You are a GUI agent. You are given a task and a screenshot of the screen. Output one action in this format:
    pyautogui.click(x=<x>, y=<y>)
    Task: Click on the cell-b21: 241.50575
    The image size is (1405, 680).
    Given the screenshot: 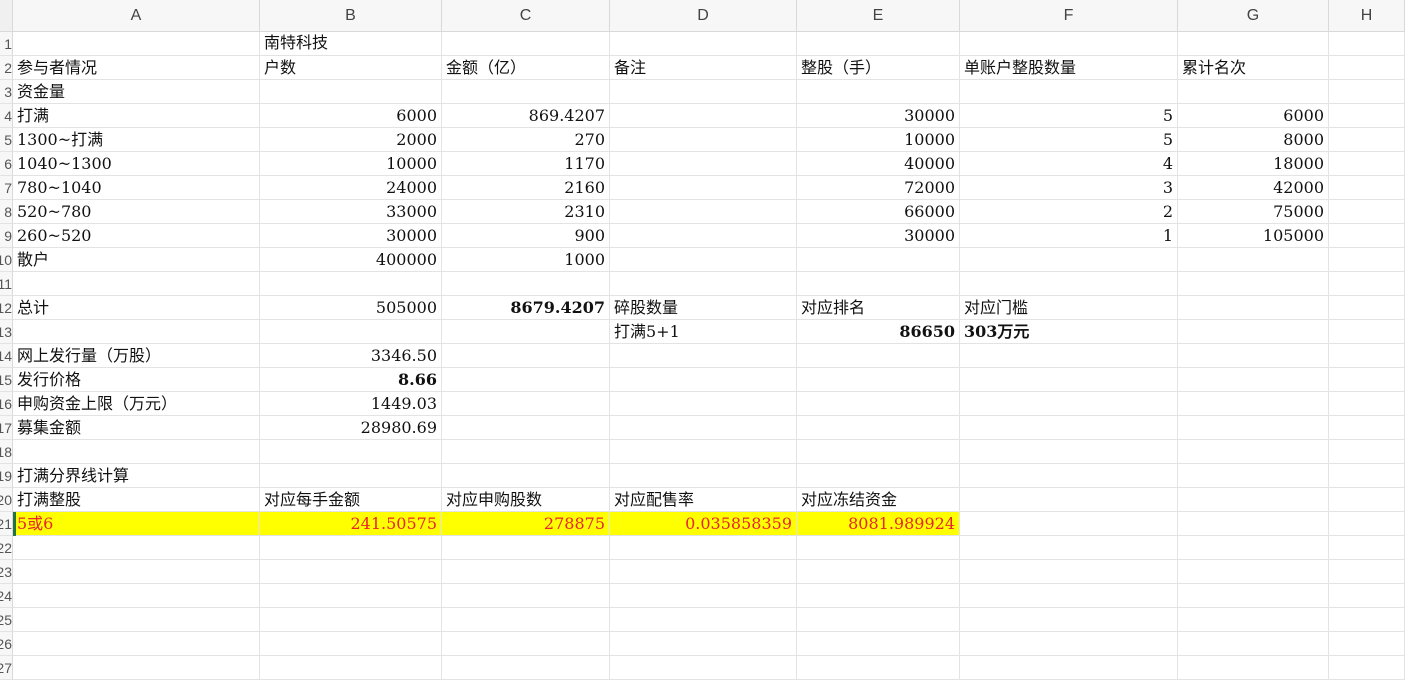 What is the action you would take?
    pyautogui.click(x=351, y=524)
    